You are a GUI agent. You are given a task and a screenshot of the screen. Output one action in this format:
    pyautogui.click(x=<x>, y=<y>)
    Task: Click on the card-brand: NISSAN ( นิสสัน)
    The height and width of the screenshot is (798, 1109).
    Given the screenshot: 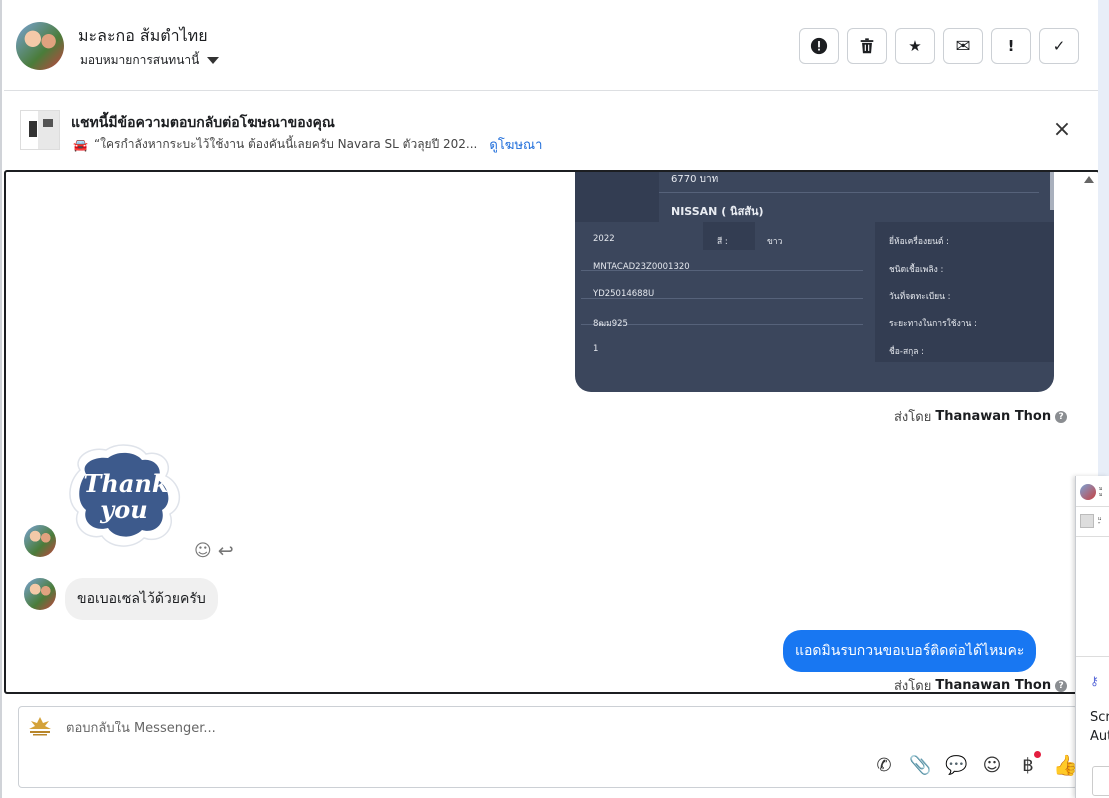 What is the action you would take?
    pyautogui.click(x=717, y=211)
    